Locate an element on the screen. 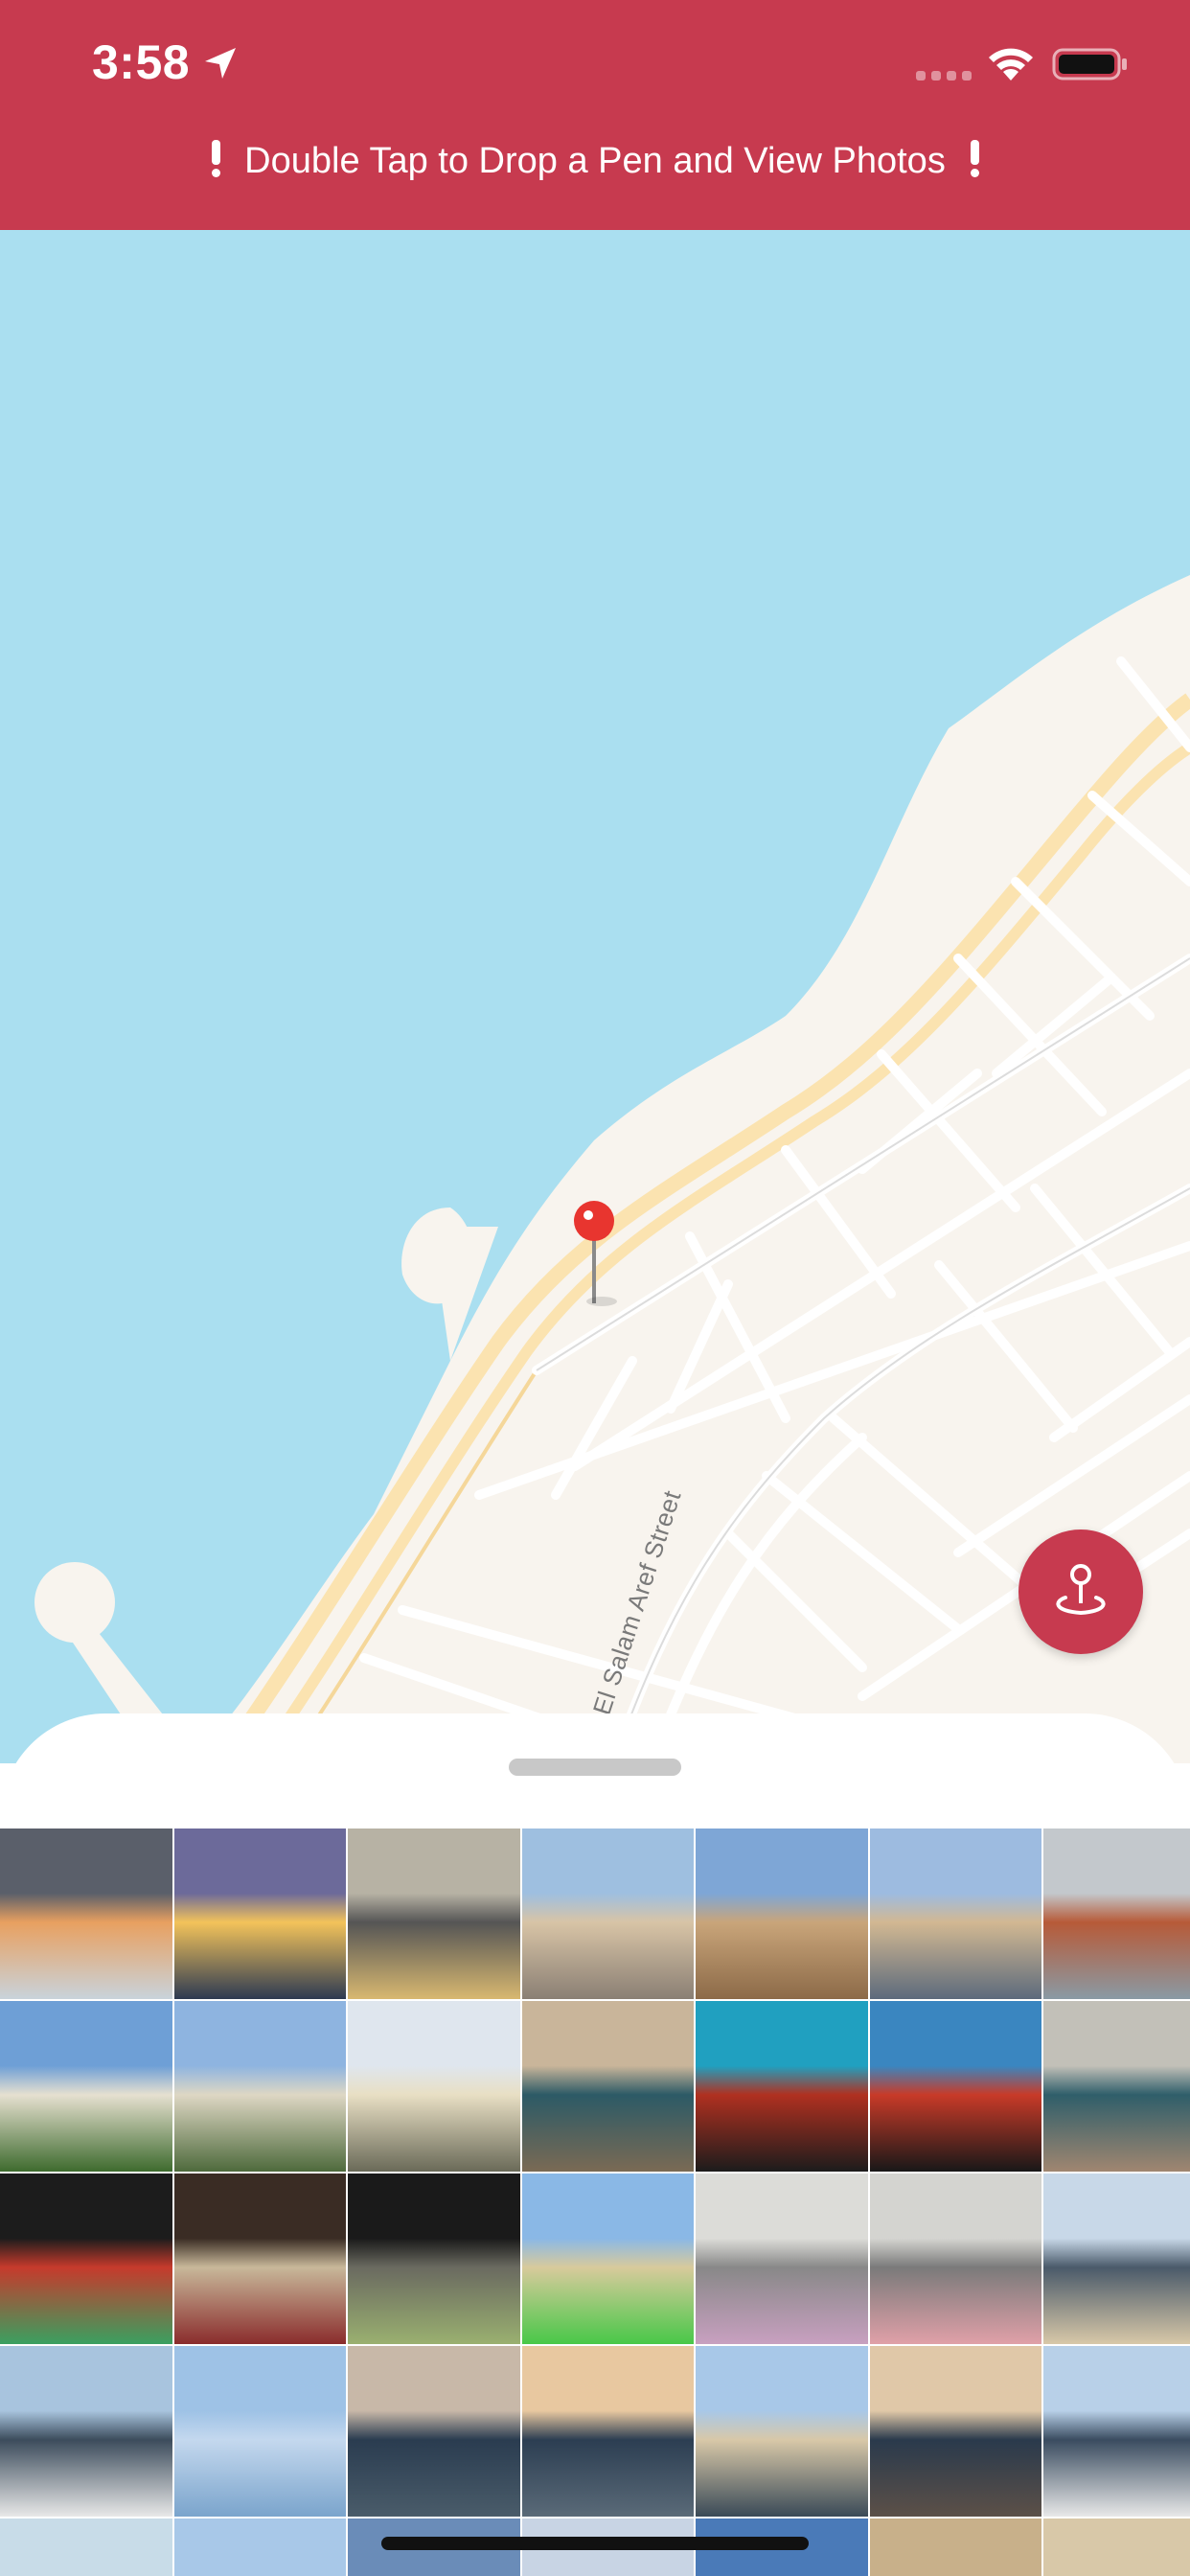  wifi-icon is located at coordinates (1011, 64).